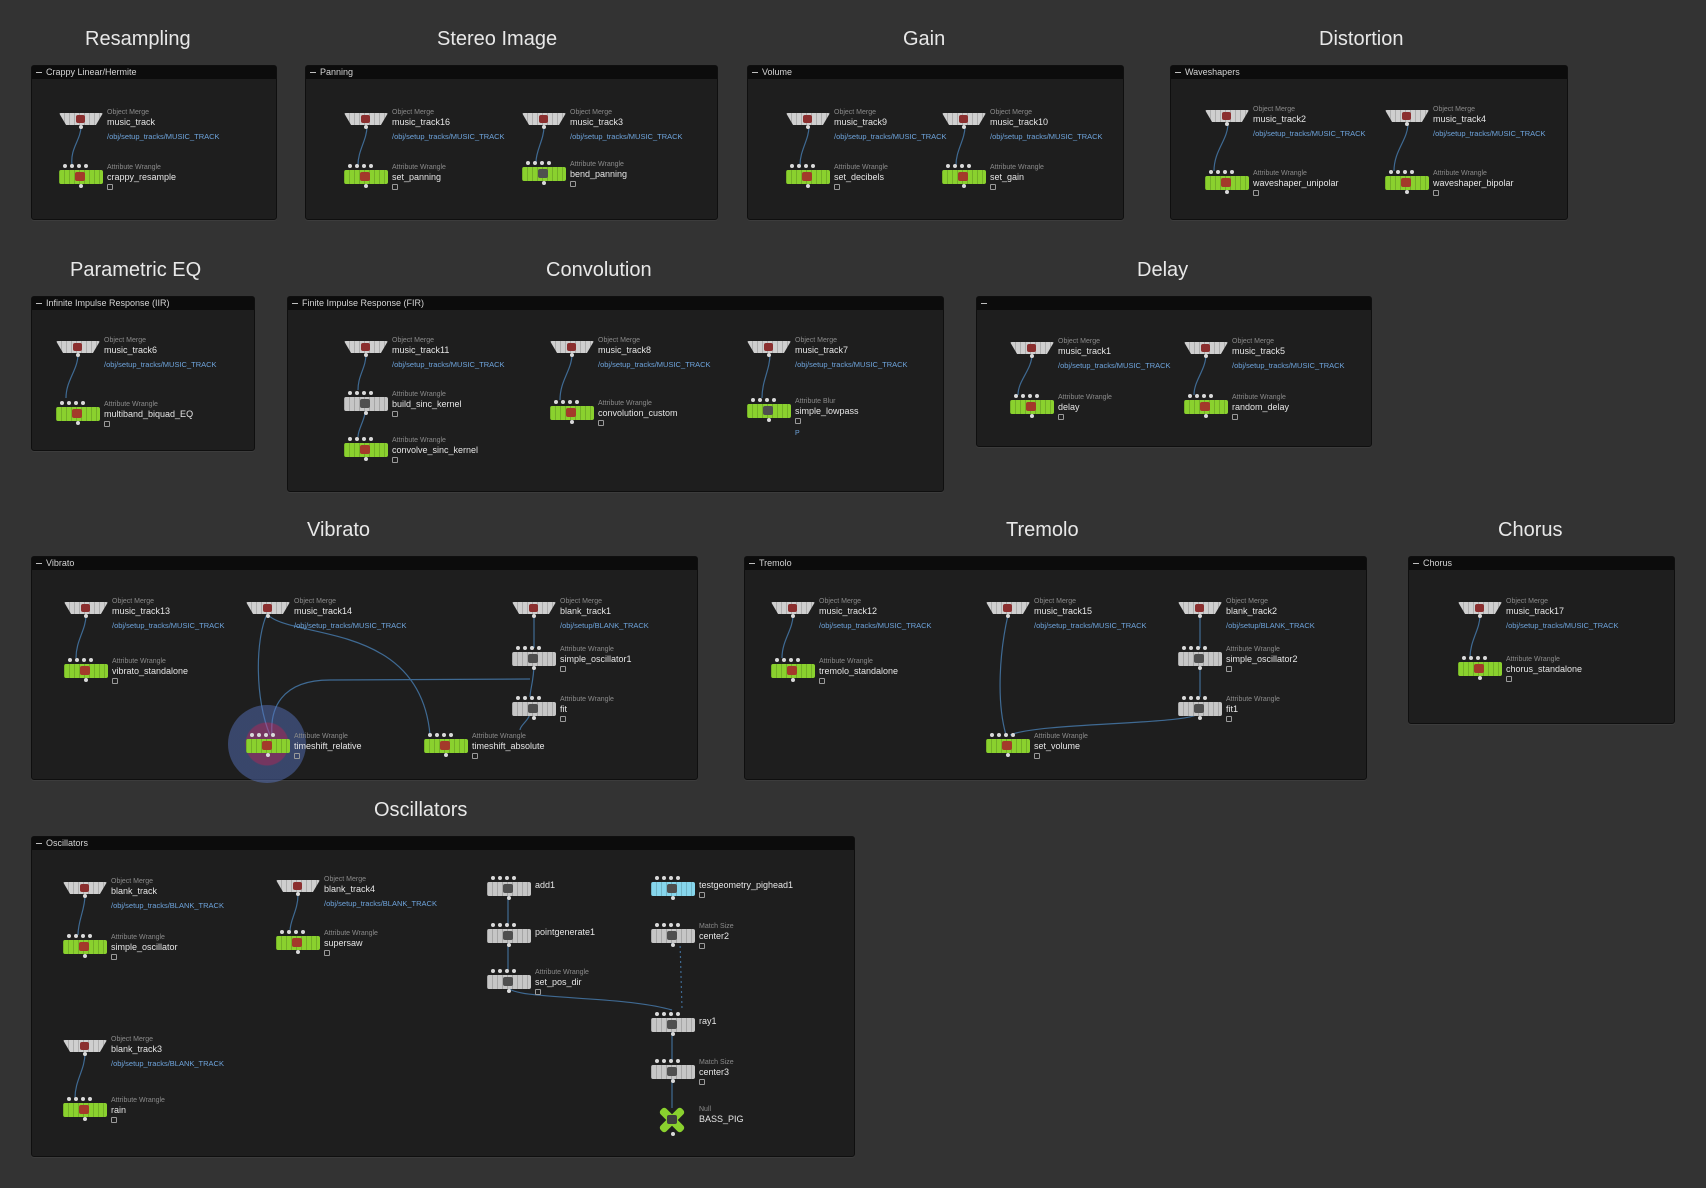  I want to click on netbox-header: Infinite Impulse Response (IIR), so click(143, 303).